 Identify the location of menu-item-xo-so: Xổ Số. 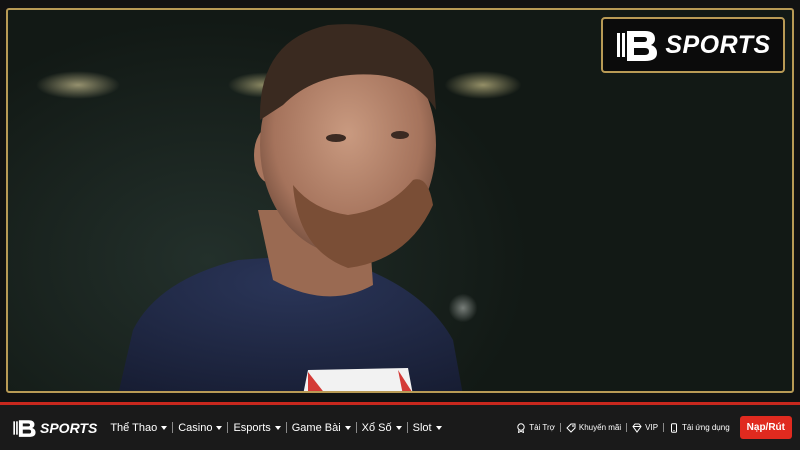
(382, 428).